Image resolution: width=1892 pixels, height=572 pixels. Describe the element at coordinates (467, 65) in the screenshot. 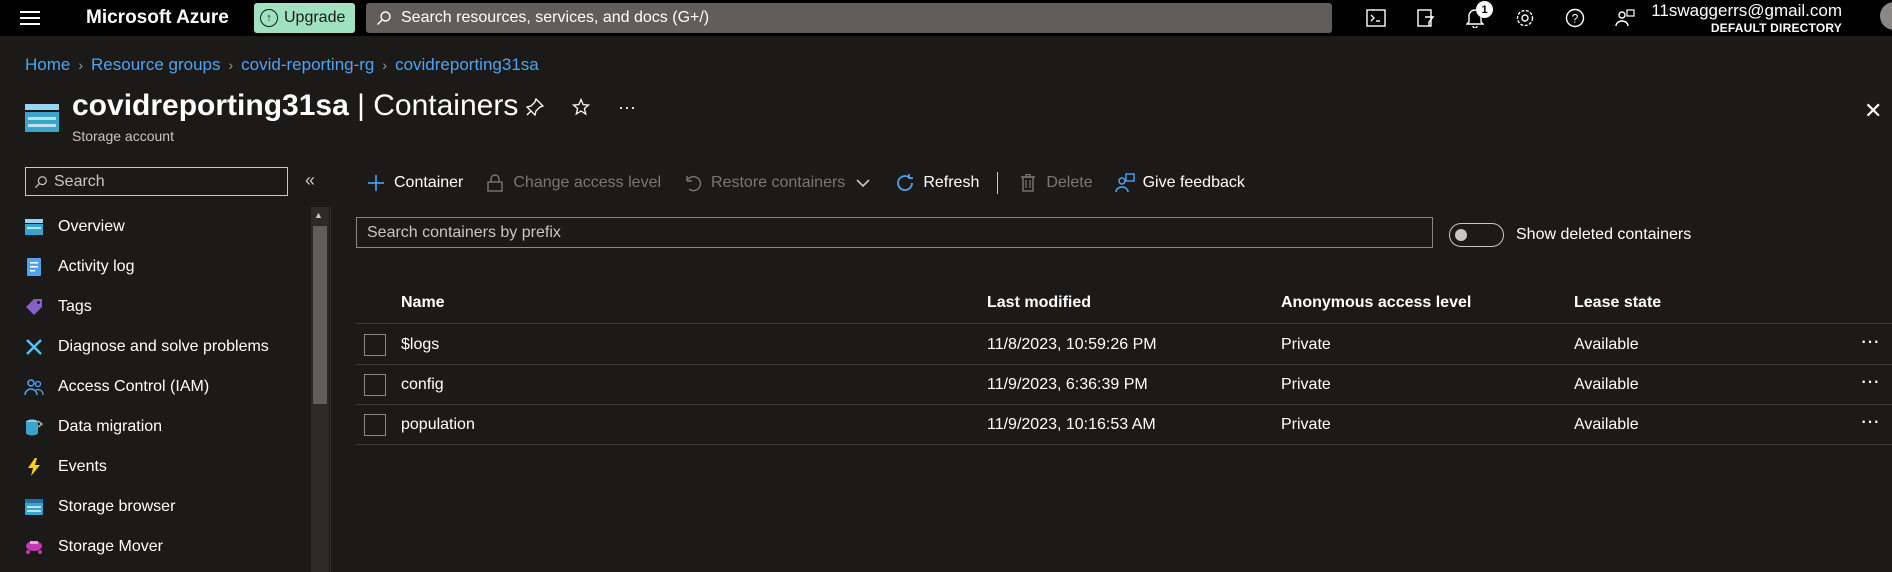

I see `breadcrumb-storage-account: covidreporting31sa` at that location.